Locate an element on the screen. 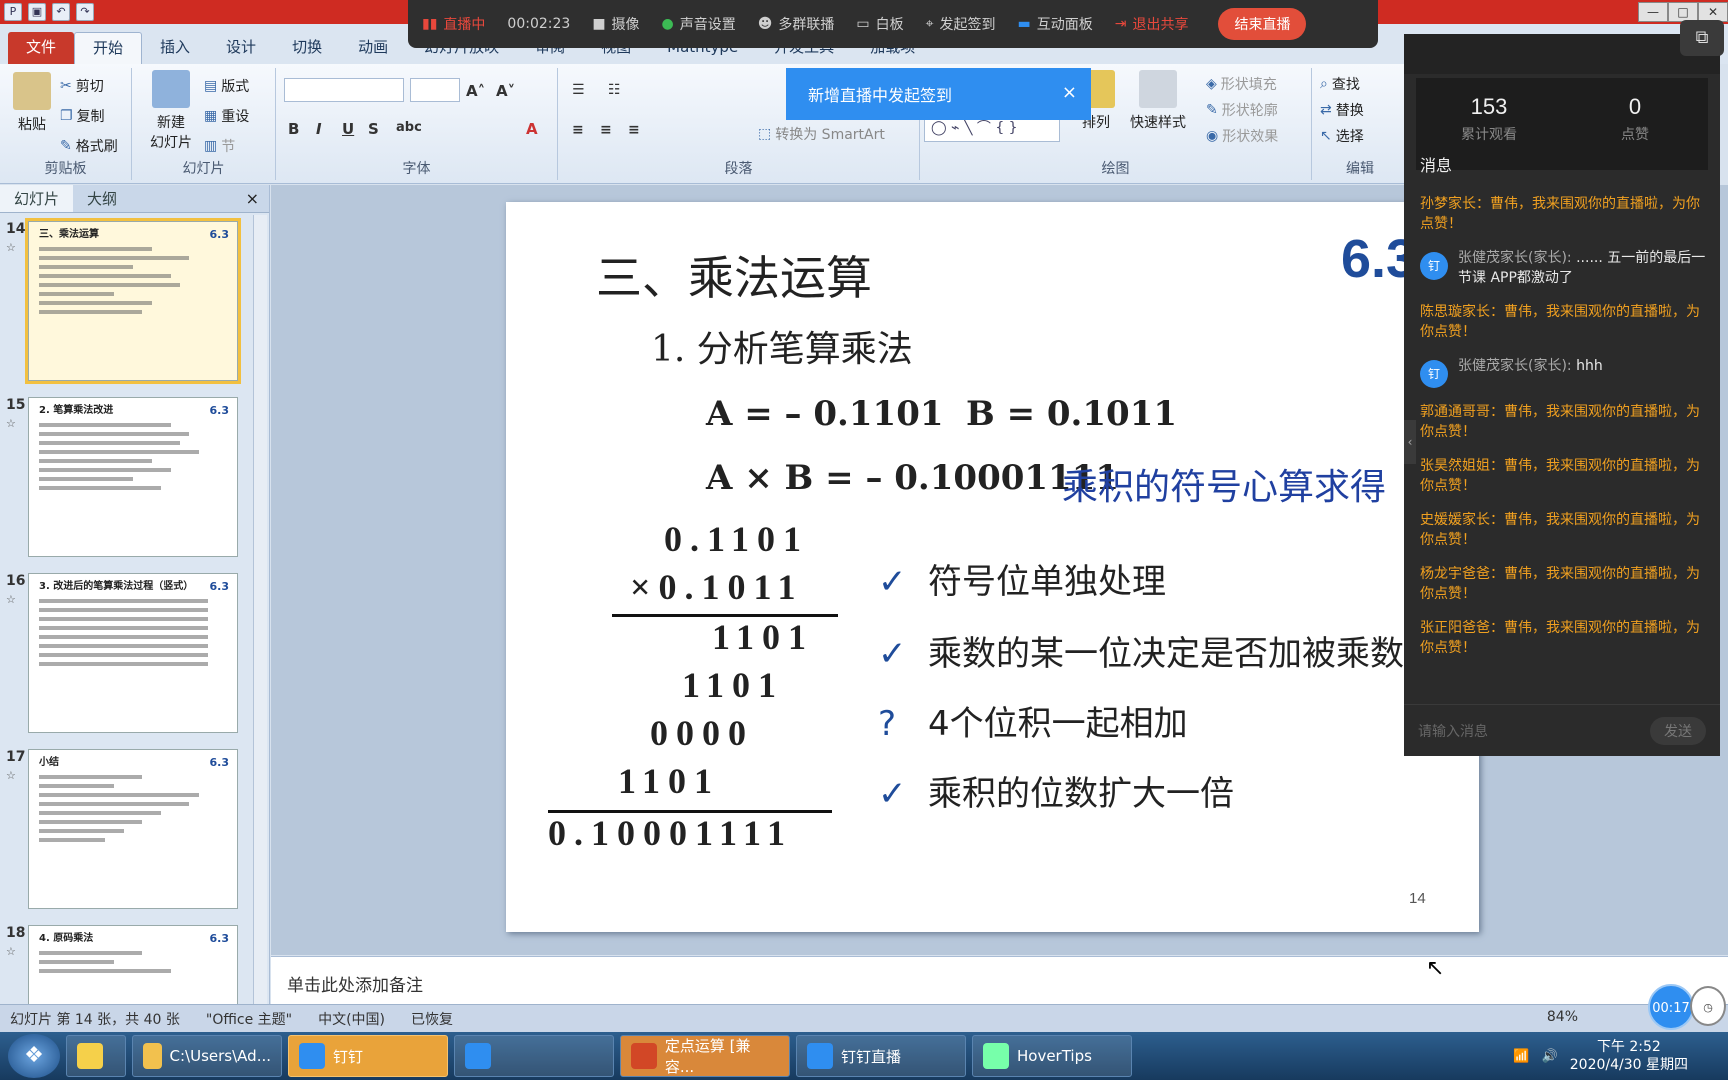 Image resolution: width=1728 pixels, height=1080 pixels. numbering-icon: ☷ is located at coordinates (614, 90).